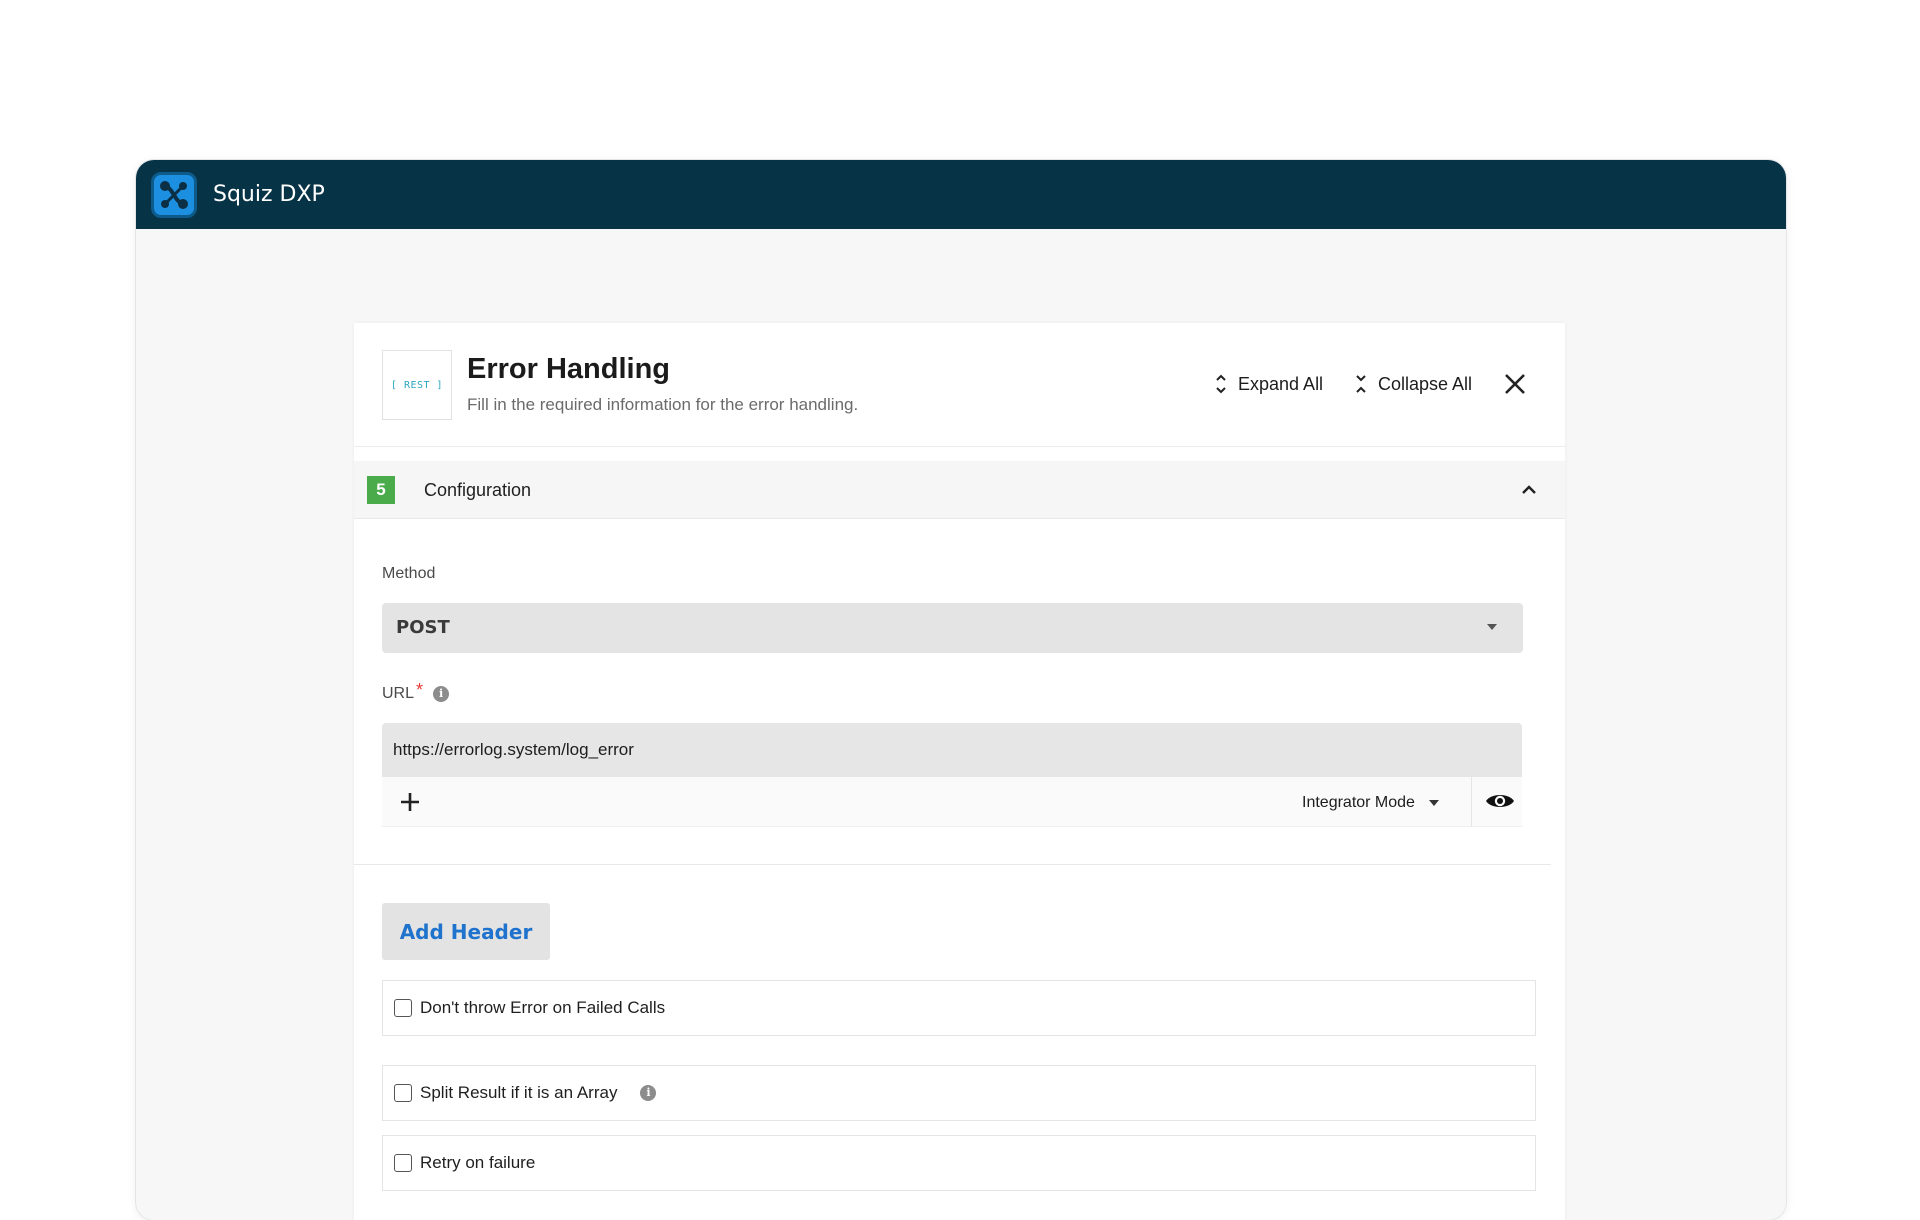 The height and width of the screenshot is (1220, 1920). I want to click on url-input, so click(952, 750).